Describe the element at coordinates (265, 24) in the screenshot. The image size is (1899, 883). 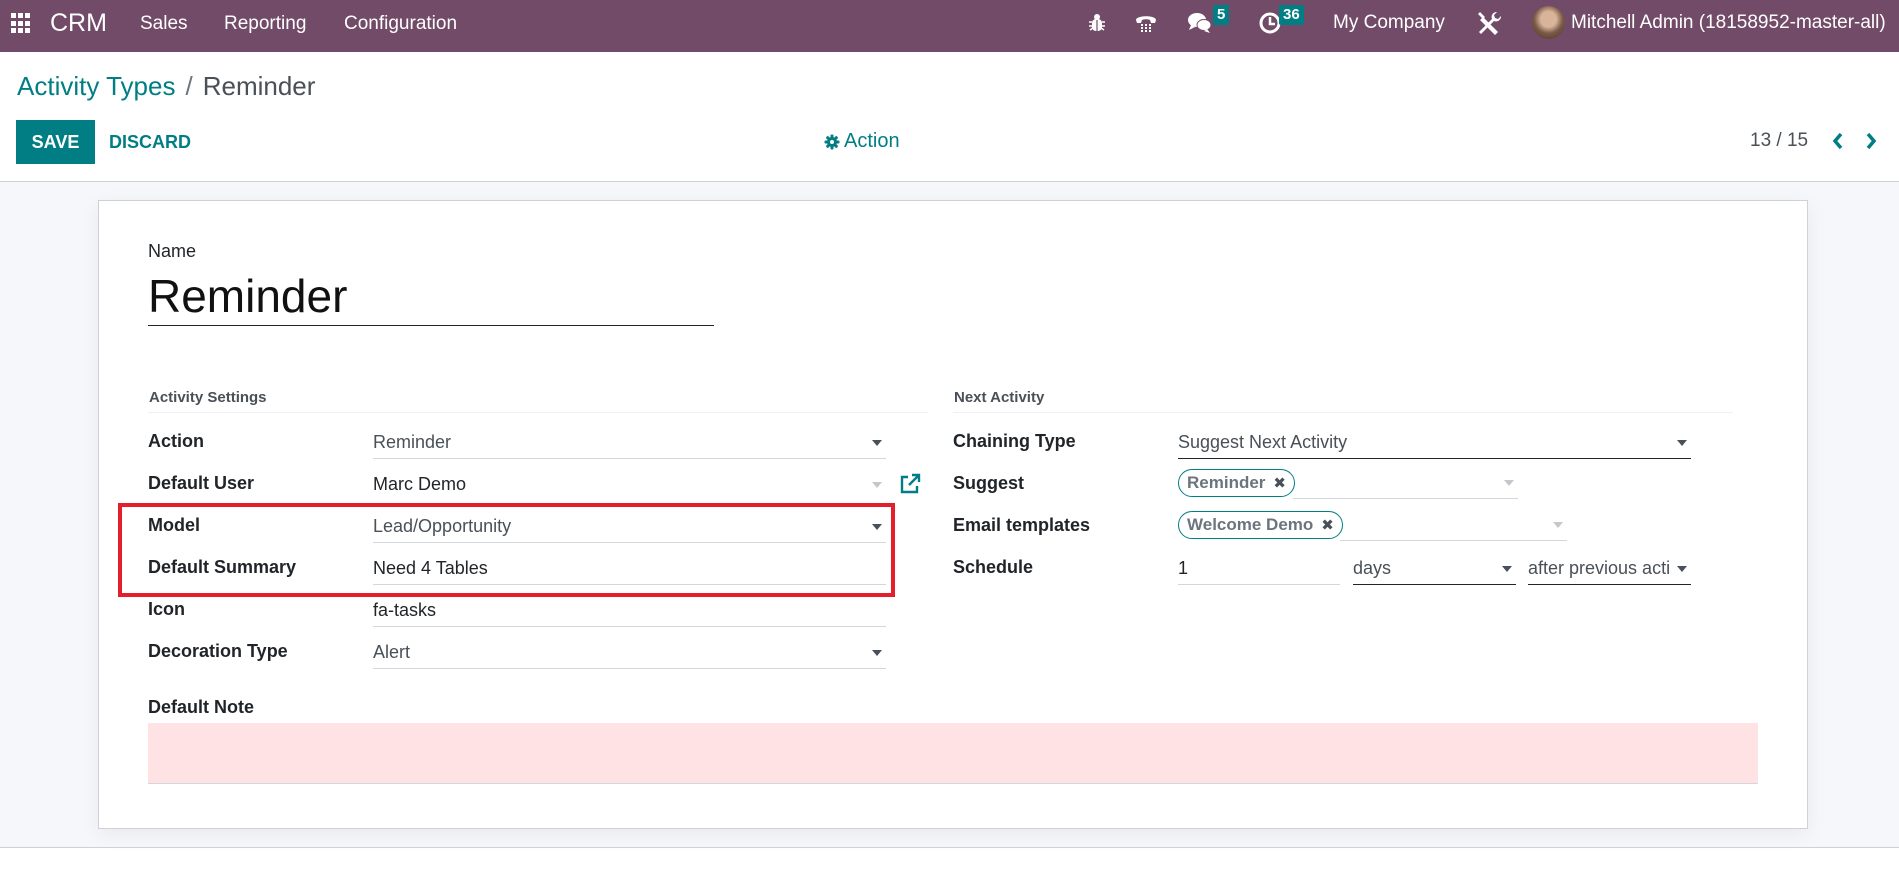
I see `menu-reporting: Reporting` at that location.